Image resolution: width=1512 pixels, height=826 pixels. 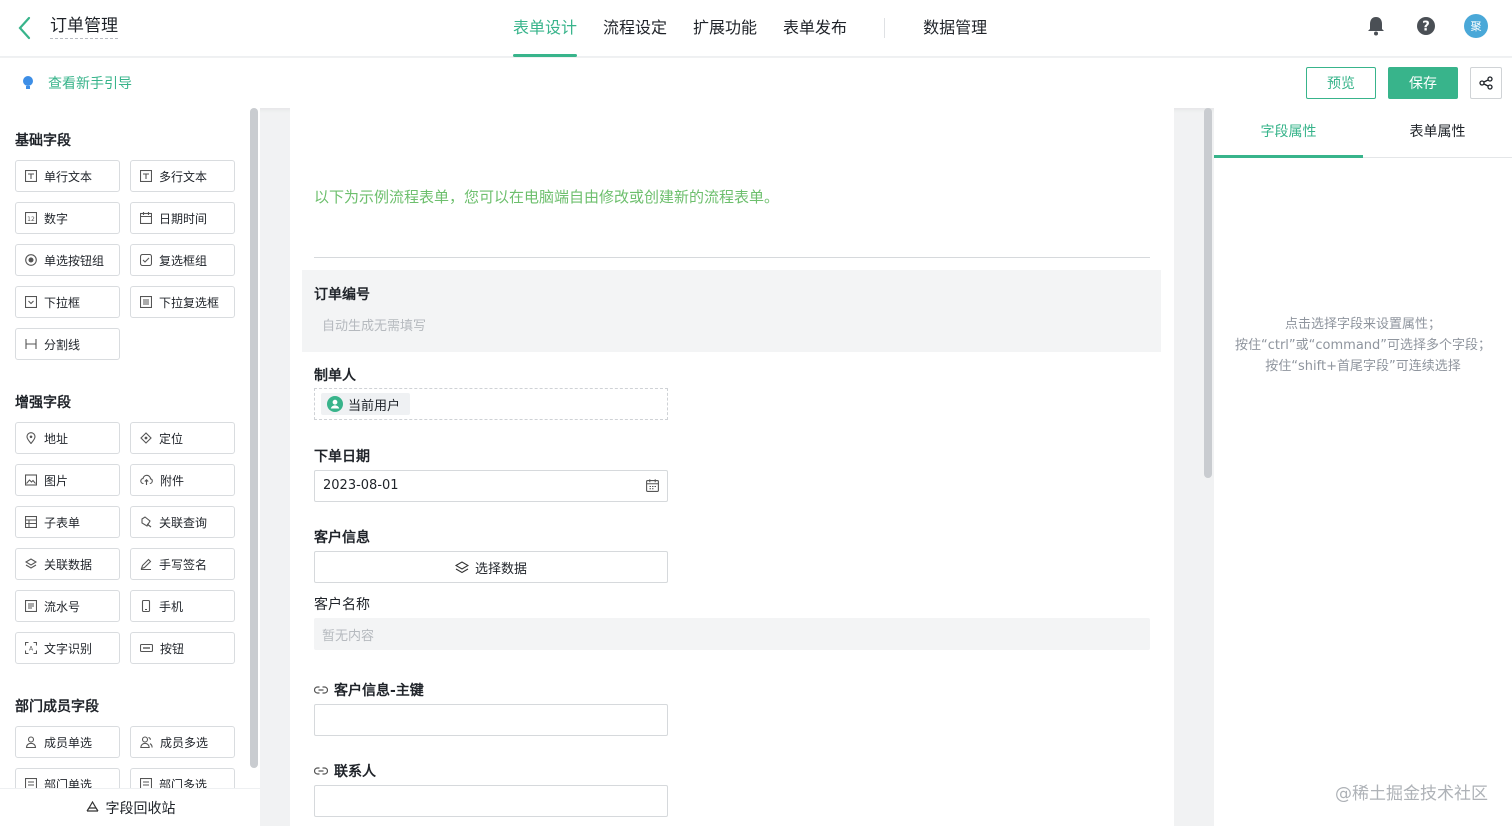 What do you see at coordinates (500, 569) in the screenshot?
I see `select-data-label: 选择数据` at bounding box center [500, 569].